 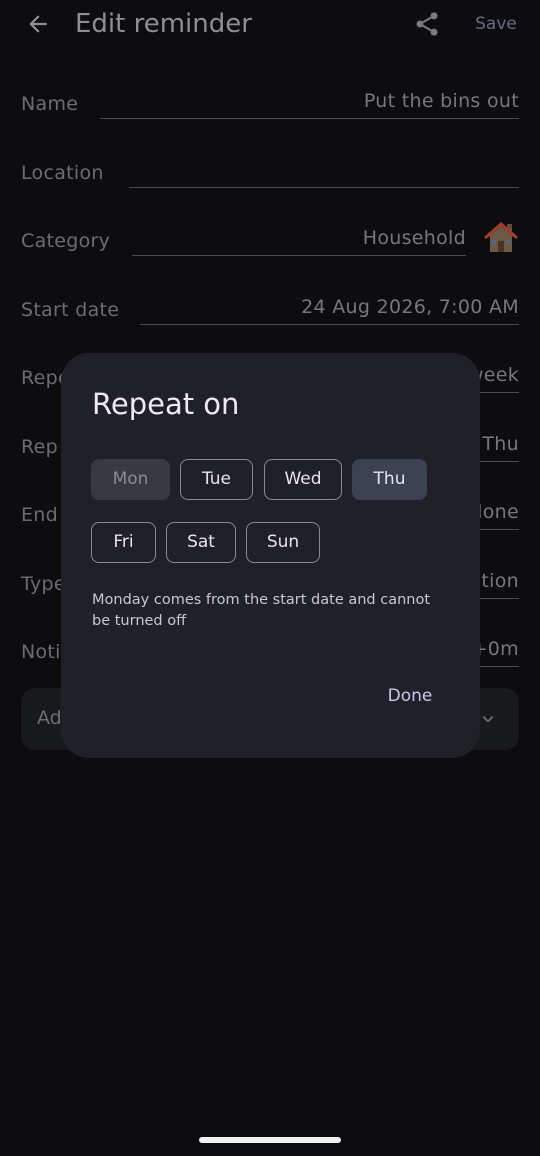 I want to click on category-label: Category, so click(x=66, y=241).